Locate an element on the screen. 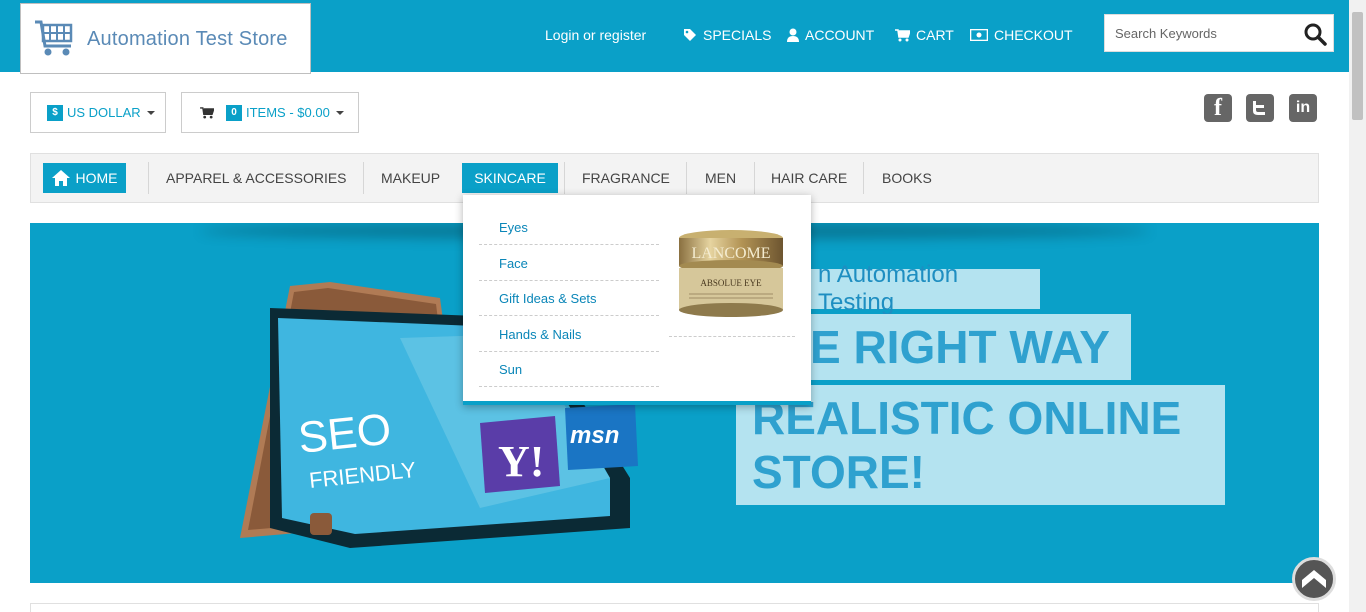  dropdown-item-hands-nails: Hands & Nails is located at coordinates (569, 334).